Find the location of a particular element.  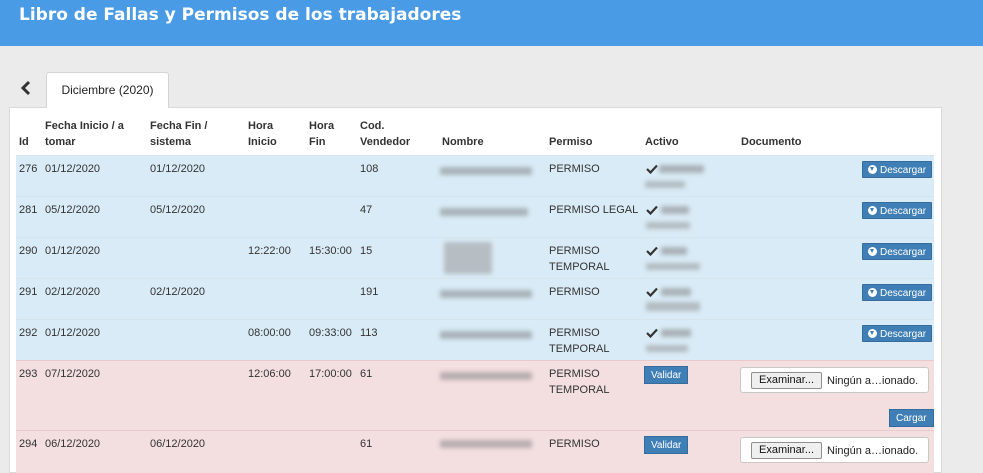

row-cod-vendedor: 191 is located at coordinates (369, 292).